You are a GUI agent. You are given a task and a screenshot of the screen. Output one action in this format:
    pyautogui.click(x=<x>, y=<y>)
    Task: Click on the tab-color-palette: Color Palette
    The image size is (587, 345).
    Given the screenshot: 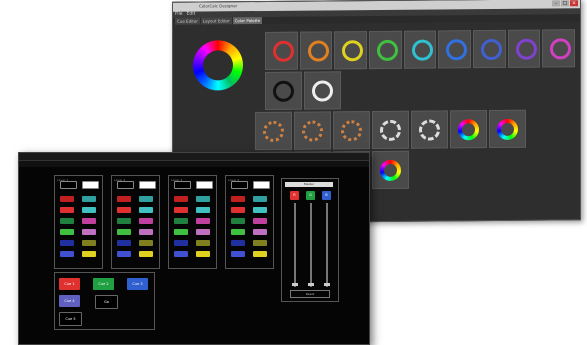 What is the action you would take?
    pyautogui.click(x=247, y=20)
    